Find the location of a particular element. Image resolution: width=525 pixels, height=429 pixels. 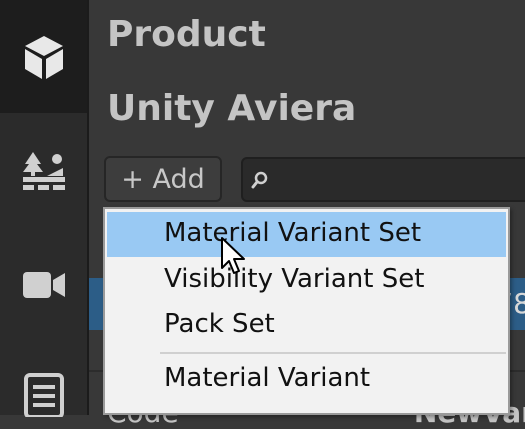

scene-icon is located at coordinates (43, 171).